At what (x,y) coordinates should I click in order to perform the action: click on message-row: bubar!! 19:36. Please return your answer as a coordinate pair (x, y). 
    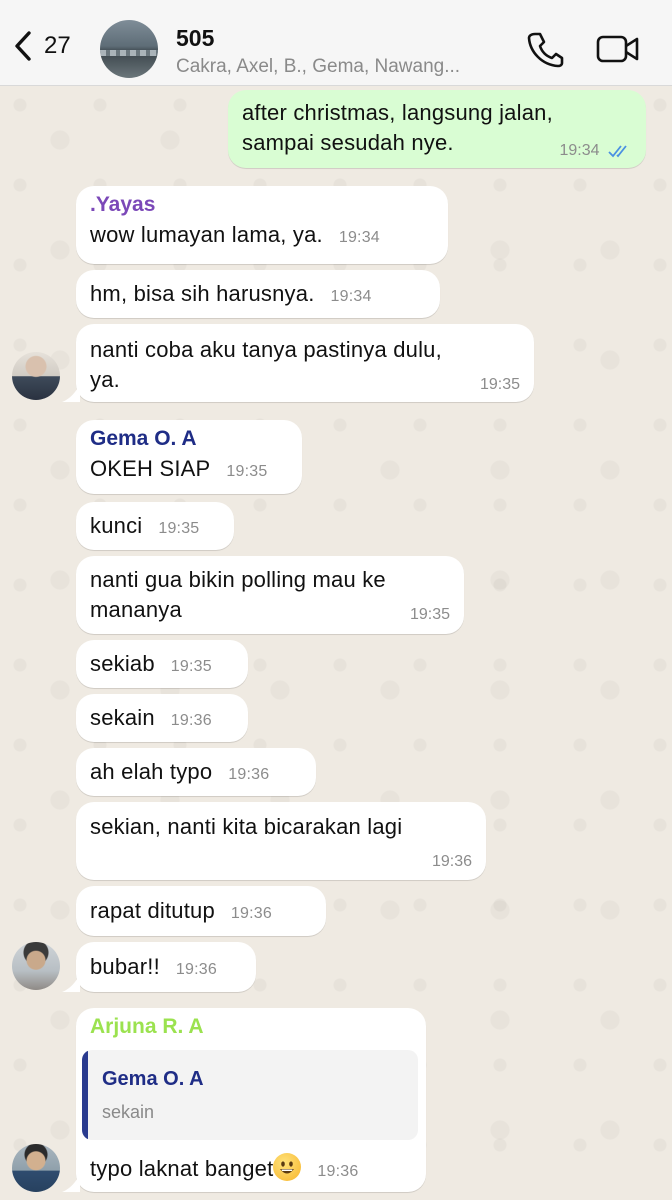
    Looking at the image, I should click on (166, 968).